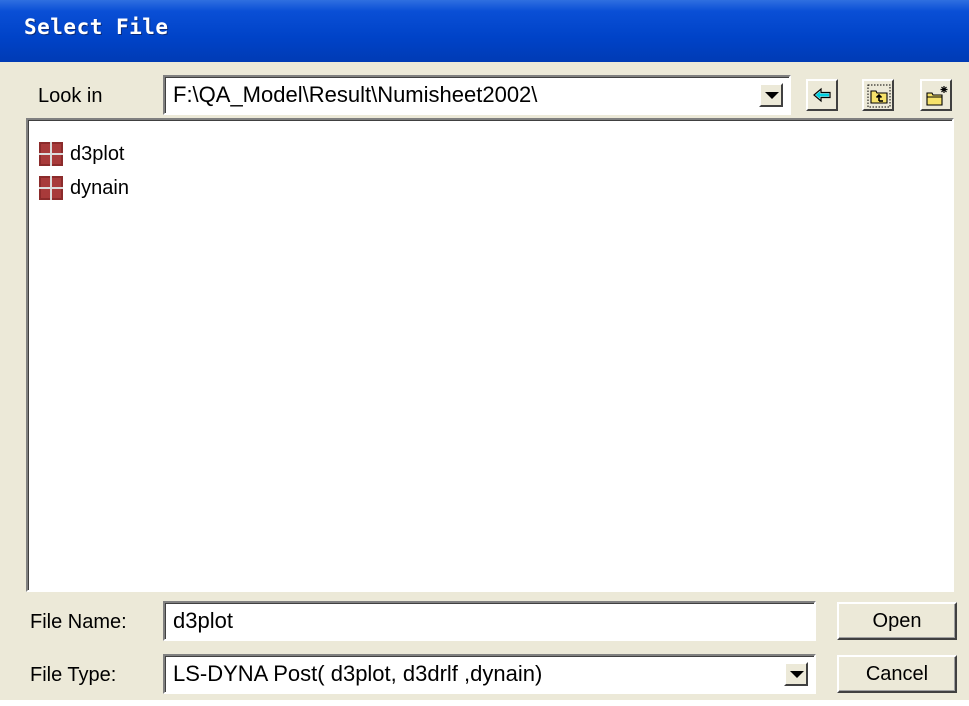 The width and height of the screenshot is (969, 706). Describe the element at coordinates (99, 187) in the screenshot. I see `file-name: dynain` at that location.